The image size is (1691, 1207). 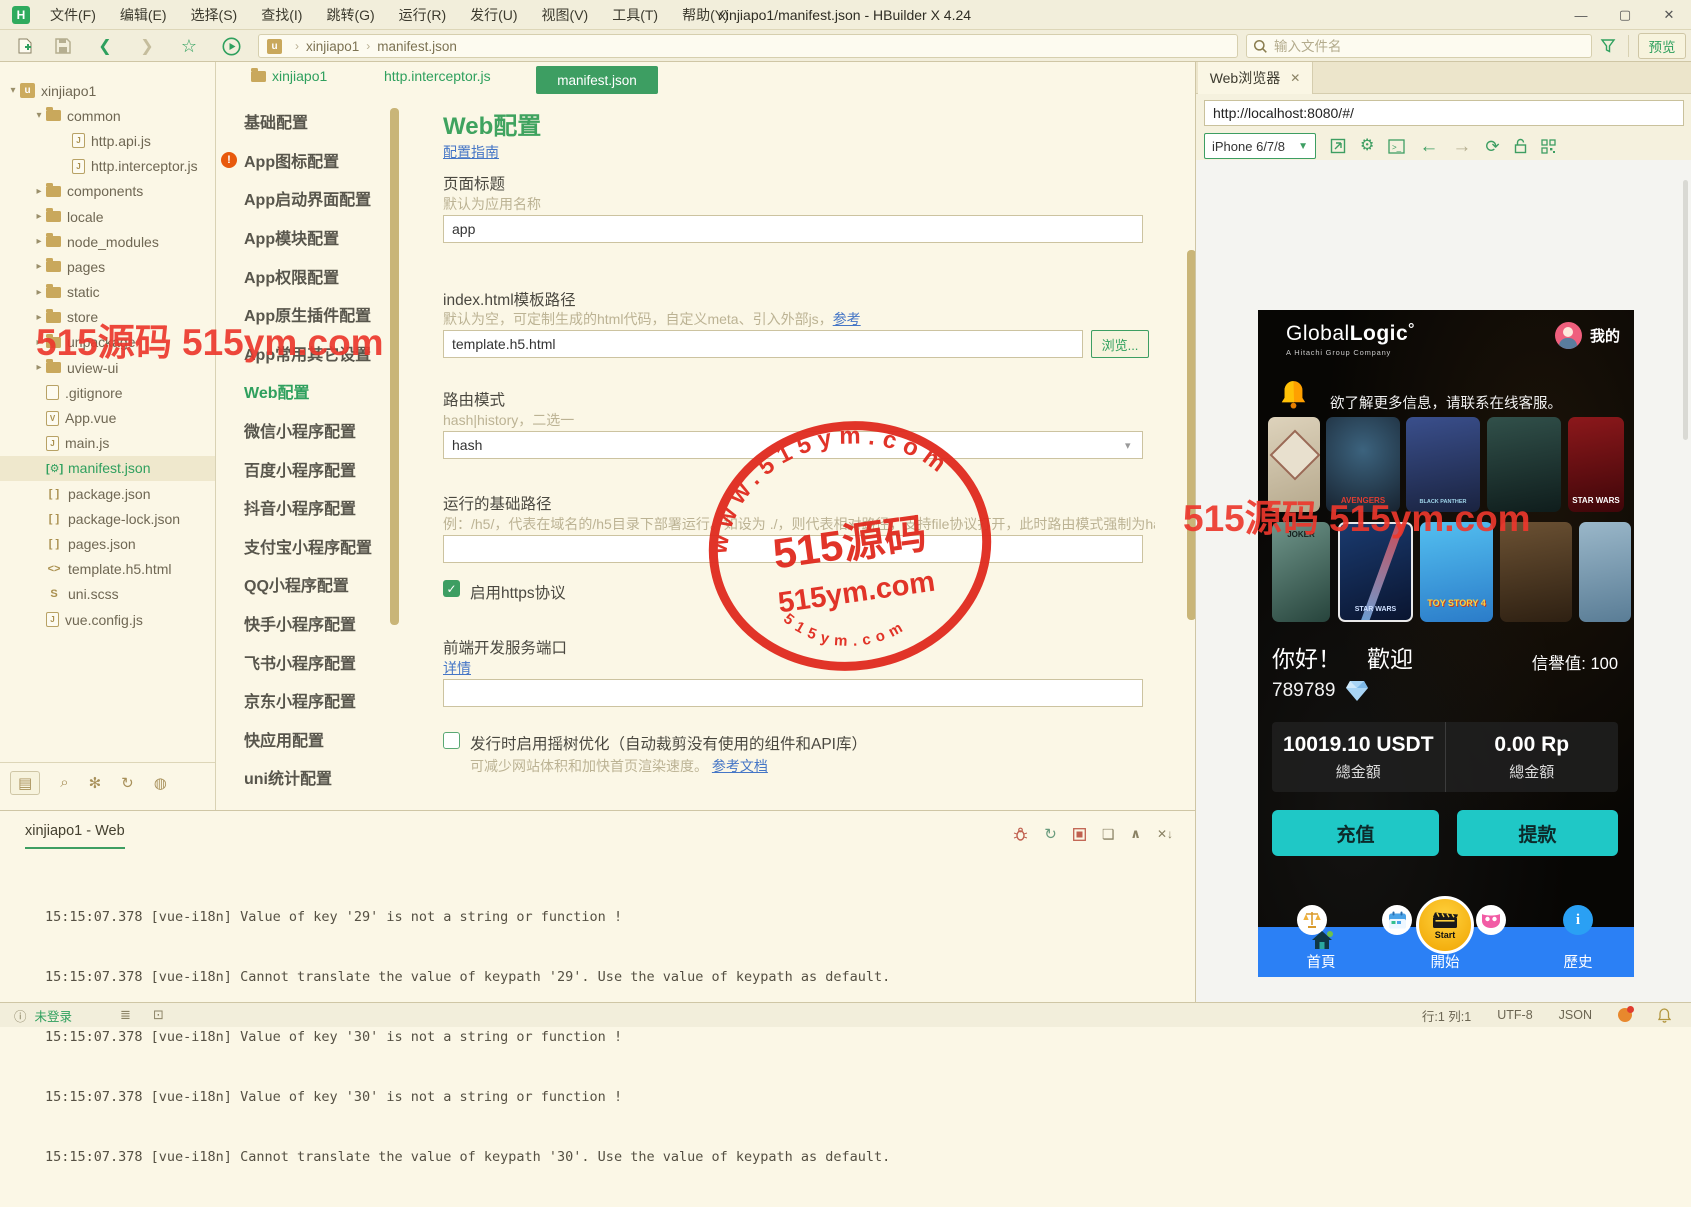 I want to click on device-select: iPhone 6/7/8 ▼, so click(x=1260, y=146).